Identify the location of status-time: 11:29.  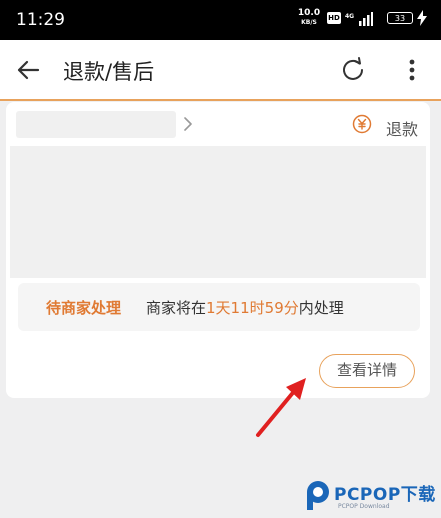
(40, 20).